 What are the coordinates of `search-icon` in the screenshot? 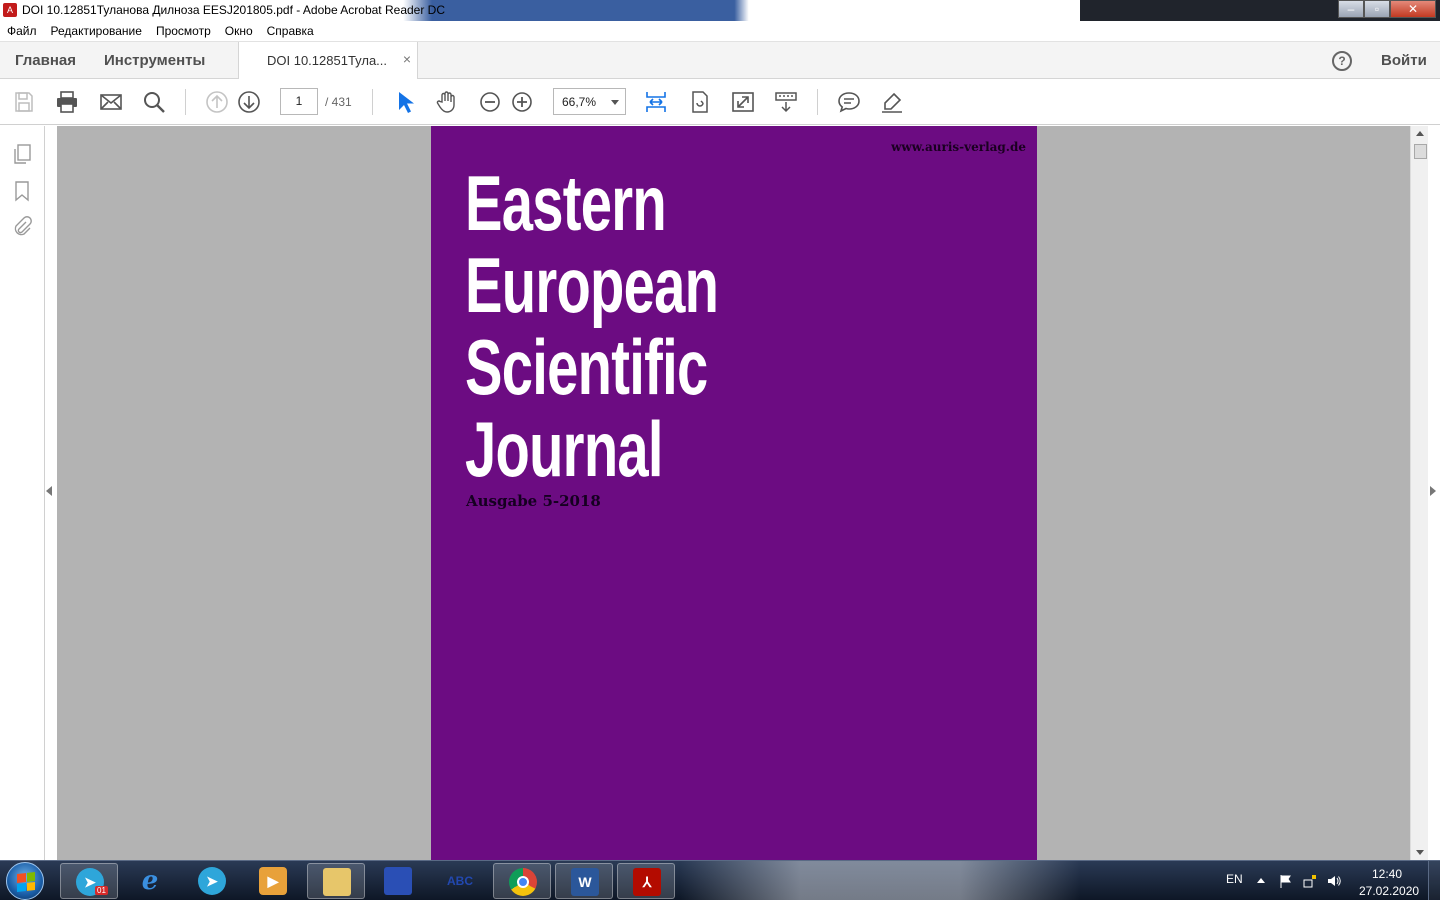 It's located at (154, 102).